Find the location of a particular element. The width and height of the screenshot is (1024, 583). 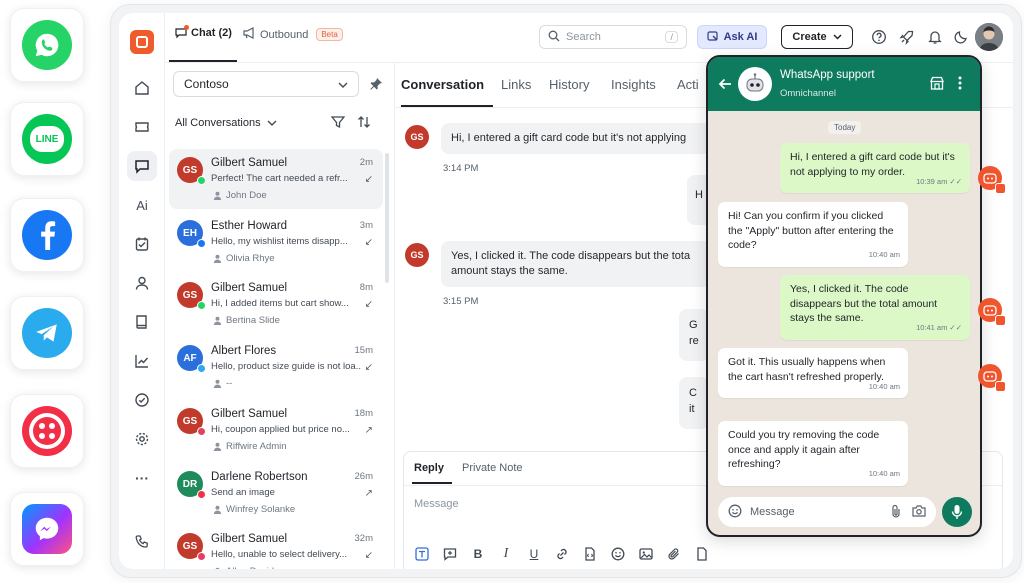

tab-history: History is located at coordinates (569, 84).